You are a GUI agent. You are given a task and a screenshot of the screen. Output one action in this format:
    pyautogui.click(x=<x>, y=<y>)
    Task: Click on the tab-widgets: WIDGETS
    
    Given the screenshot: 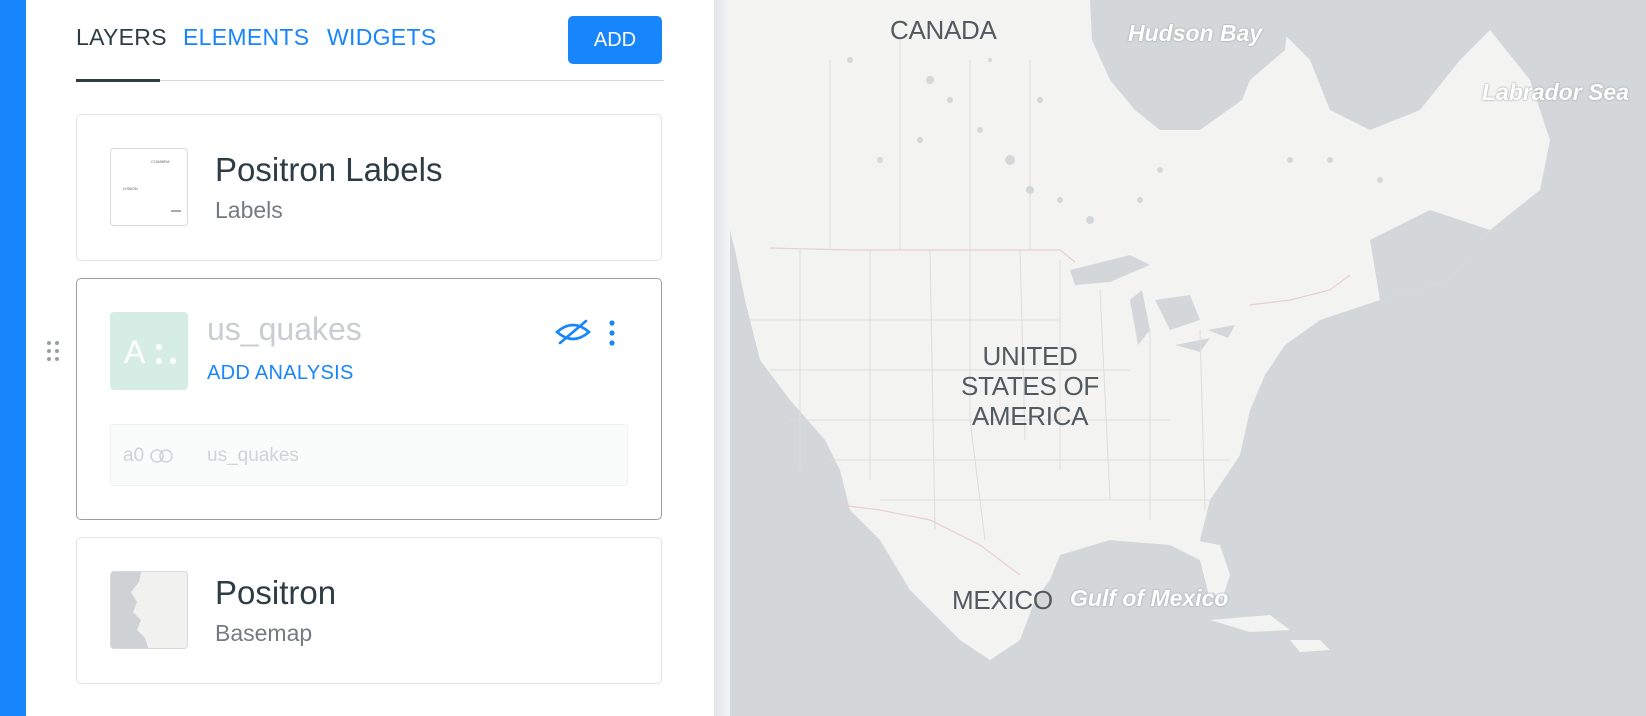 What is the action you would take?
    pyautogui.click(x=381, y=37)
    